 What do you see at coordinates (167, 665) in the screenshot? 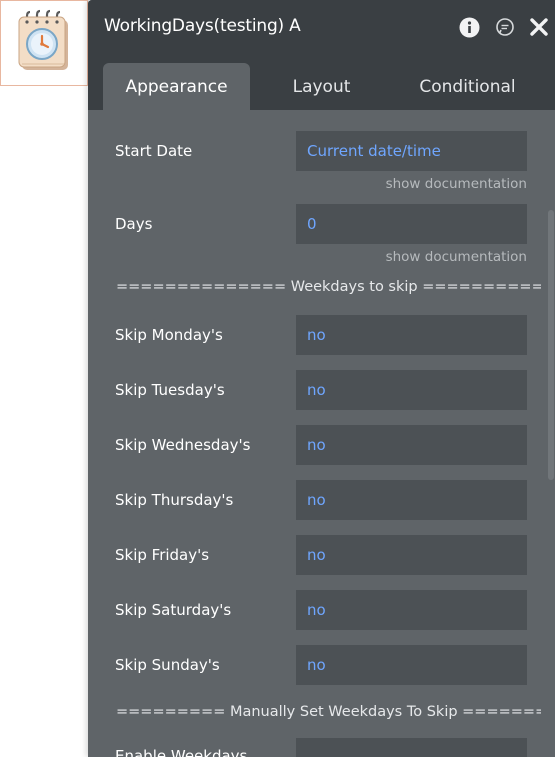
I see `skip-sunday-label: Skip Sunday's` at bounding box center [167, 665].